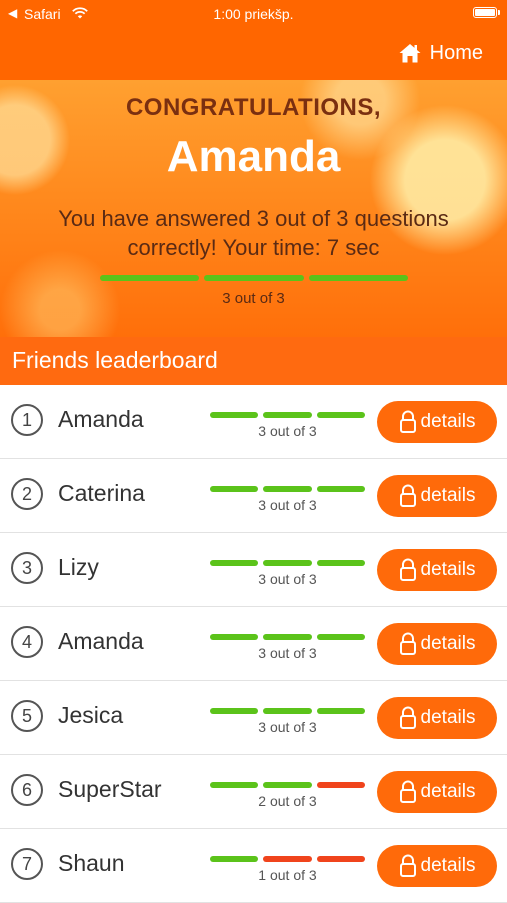 This screenshot has height=903, width=507. I want to click on friend-score: 1 out of 3, so click(287, 875).